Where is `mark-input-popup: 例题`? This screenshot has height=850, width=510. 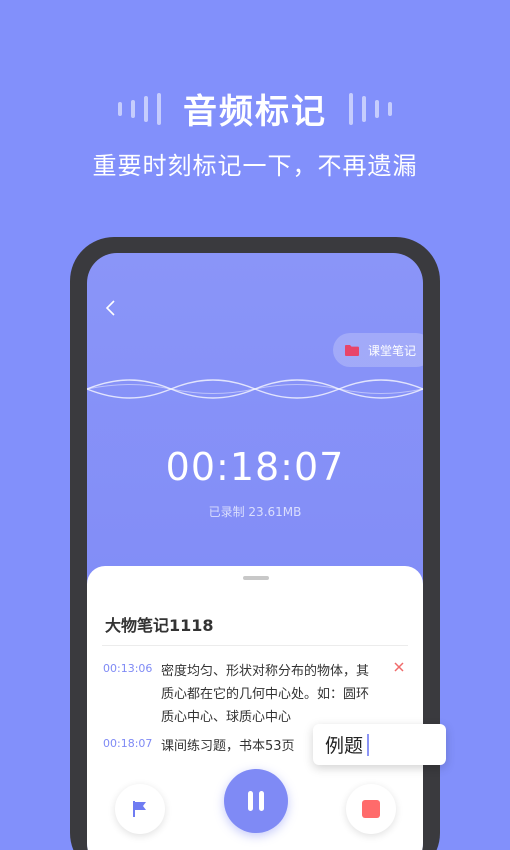 mark-input-popup: 例题 is located at coordinates (379, 744).